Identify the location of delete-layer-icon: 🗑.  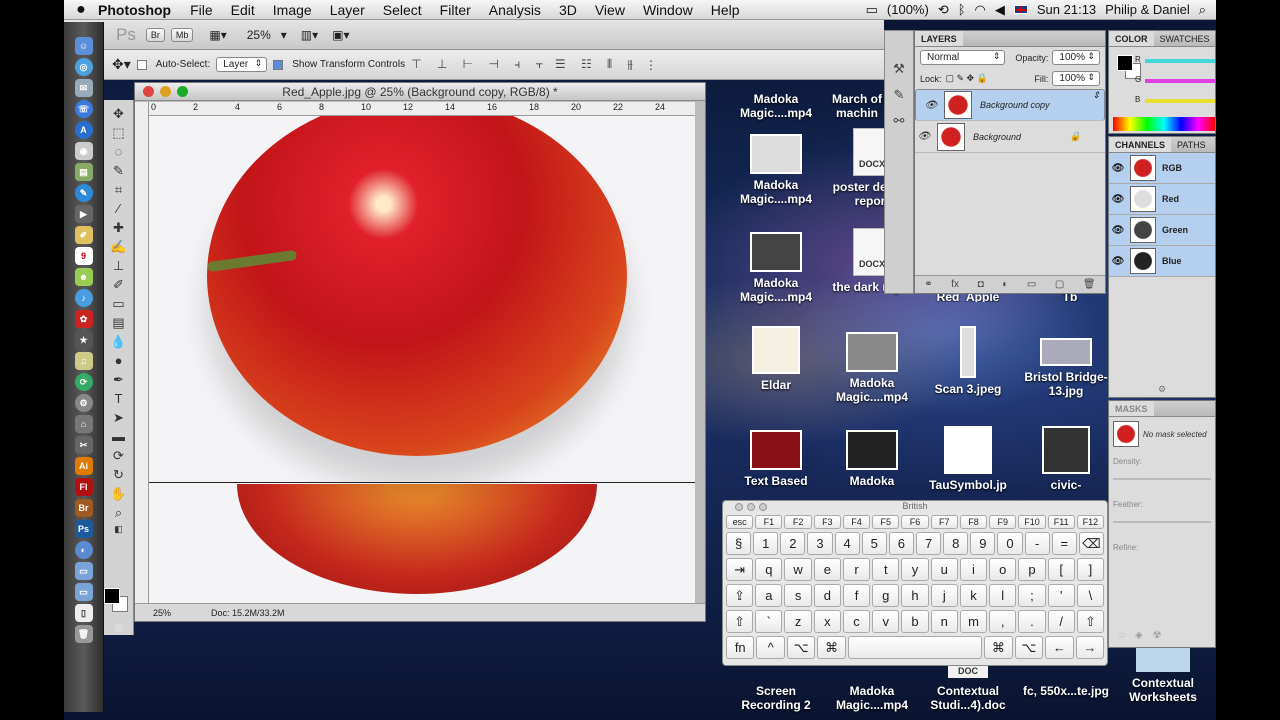
(1089, 284).